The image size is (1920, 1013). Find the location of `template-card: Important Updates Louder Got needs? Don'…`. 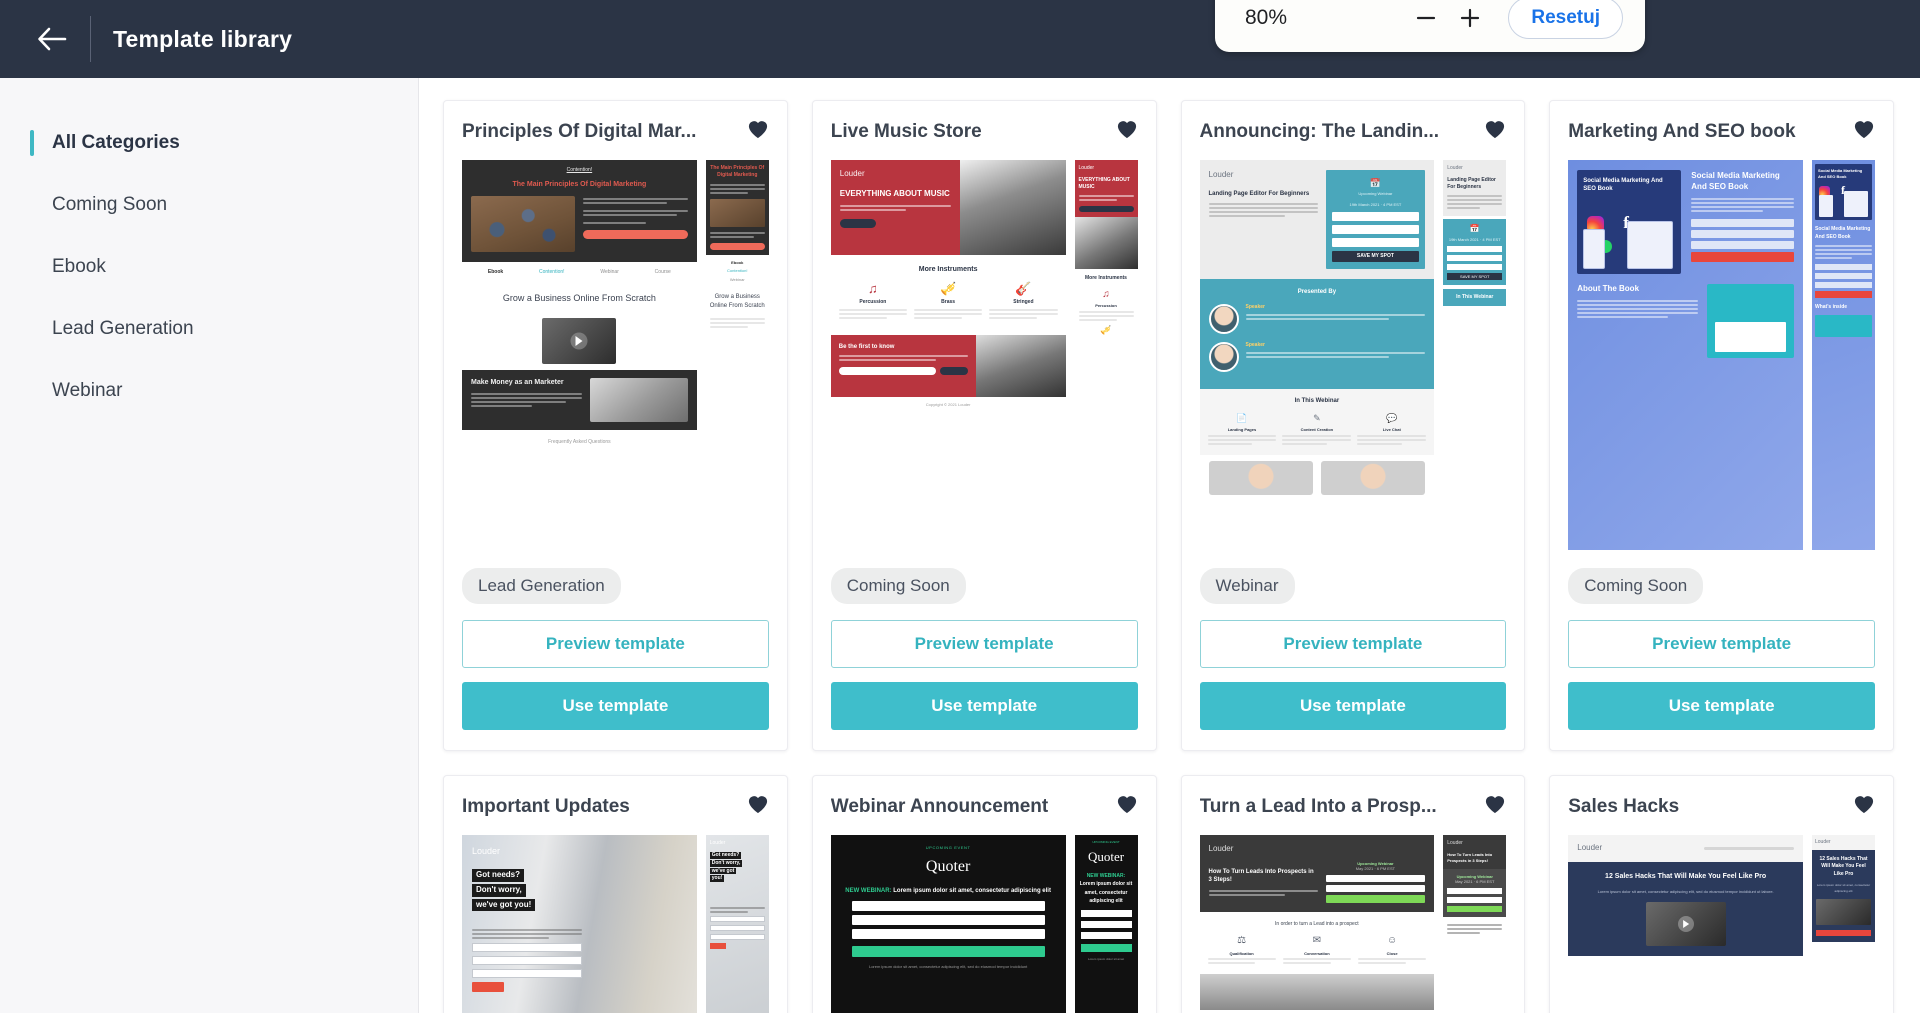

template-card: Important Updates Louder Got needs? Don'… is located at coordinates (615, 894).